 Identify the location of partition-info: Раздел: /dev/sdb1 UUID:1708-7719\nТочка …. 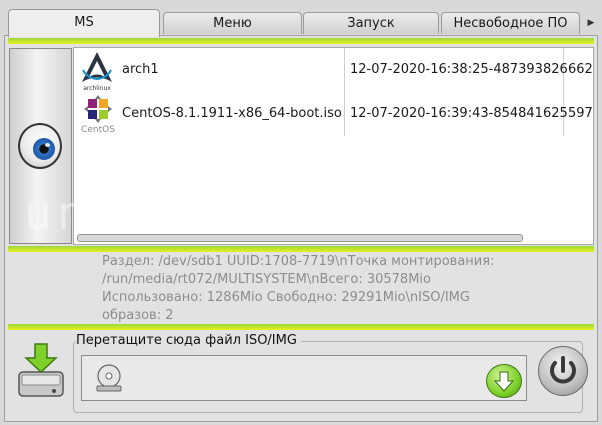
(298, 288).